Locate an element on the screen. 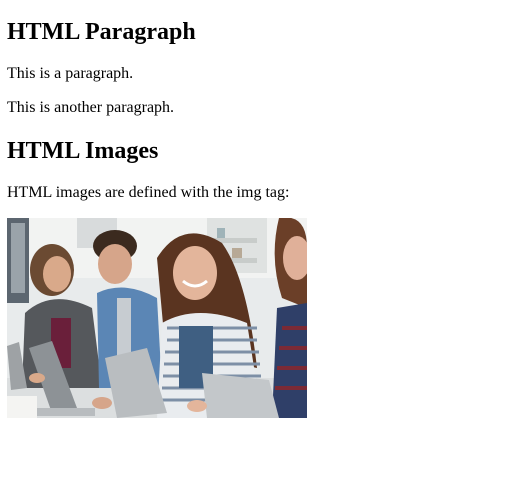 This screenshot has width=515, height=485. heading-html-images: HTML Images is located at coordinates (83, 151).